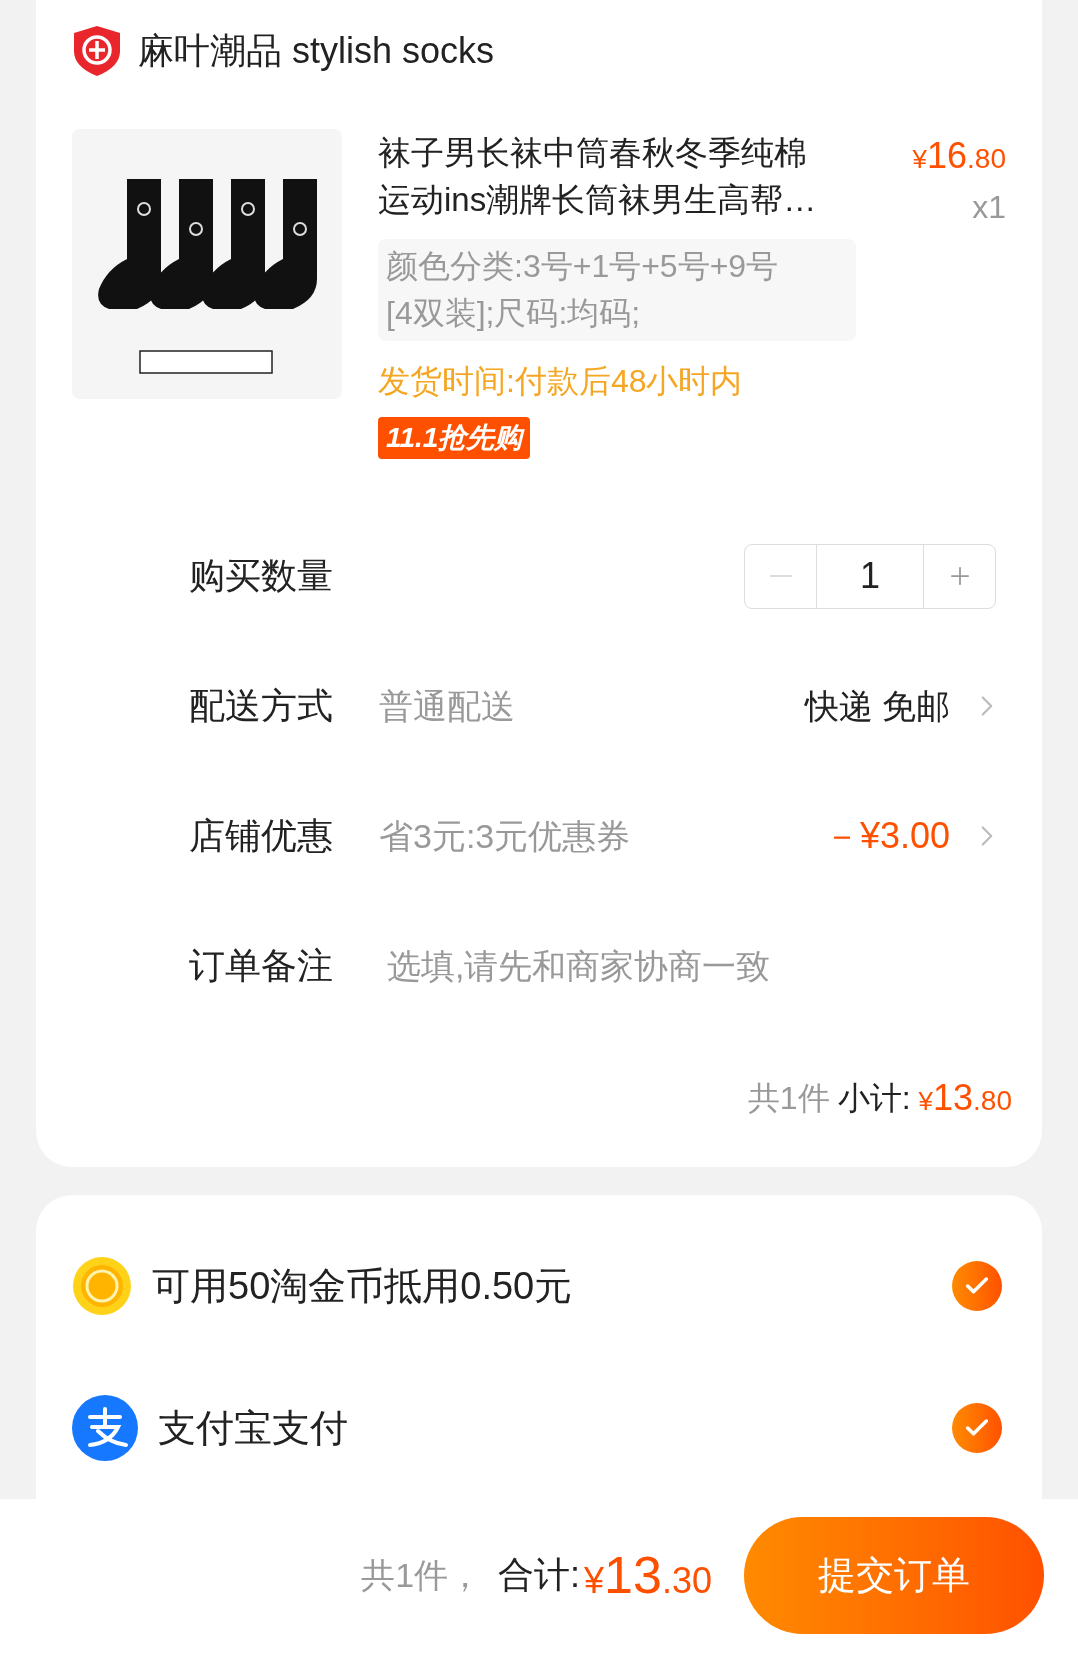  I want to click on total-label: 合计:, so click(539, 1575).